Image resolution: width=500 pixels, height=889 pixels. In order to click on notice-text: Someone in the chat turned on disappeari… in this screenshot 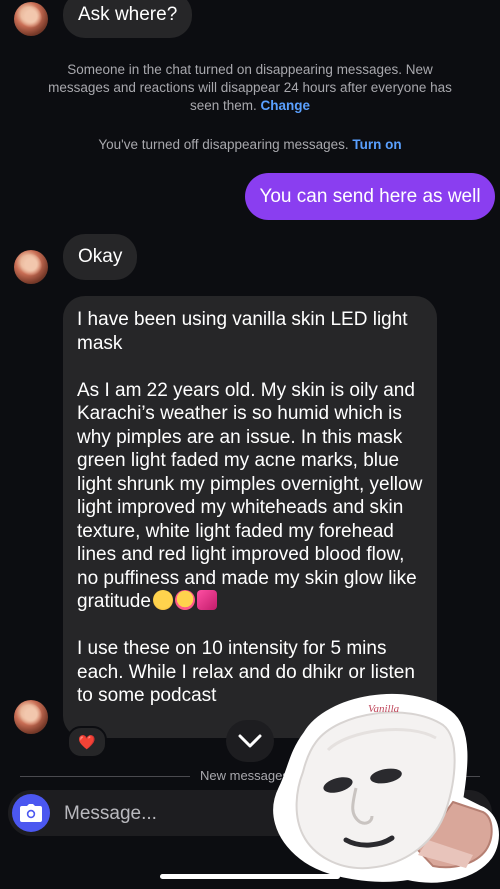, I will do `click(250, 87)`.